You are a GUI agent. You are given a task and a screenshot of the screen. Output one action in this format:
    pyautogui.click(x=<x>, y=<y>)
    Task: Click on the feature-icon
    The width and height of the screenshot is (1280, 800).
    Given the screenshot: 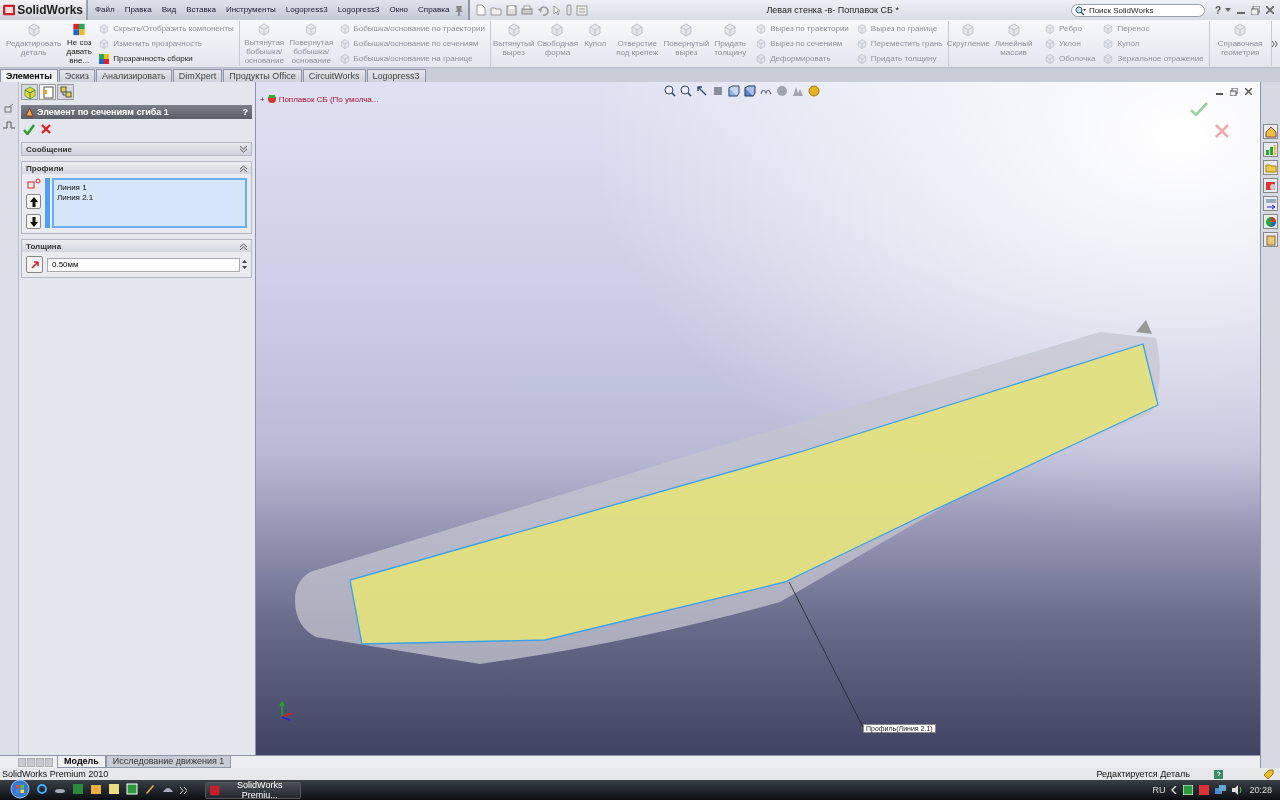 What is the action you would take?
    pyautogui.click(x=29, y=112)
    